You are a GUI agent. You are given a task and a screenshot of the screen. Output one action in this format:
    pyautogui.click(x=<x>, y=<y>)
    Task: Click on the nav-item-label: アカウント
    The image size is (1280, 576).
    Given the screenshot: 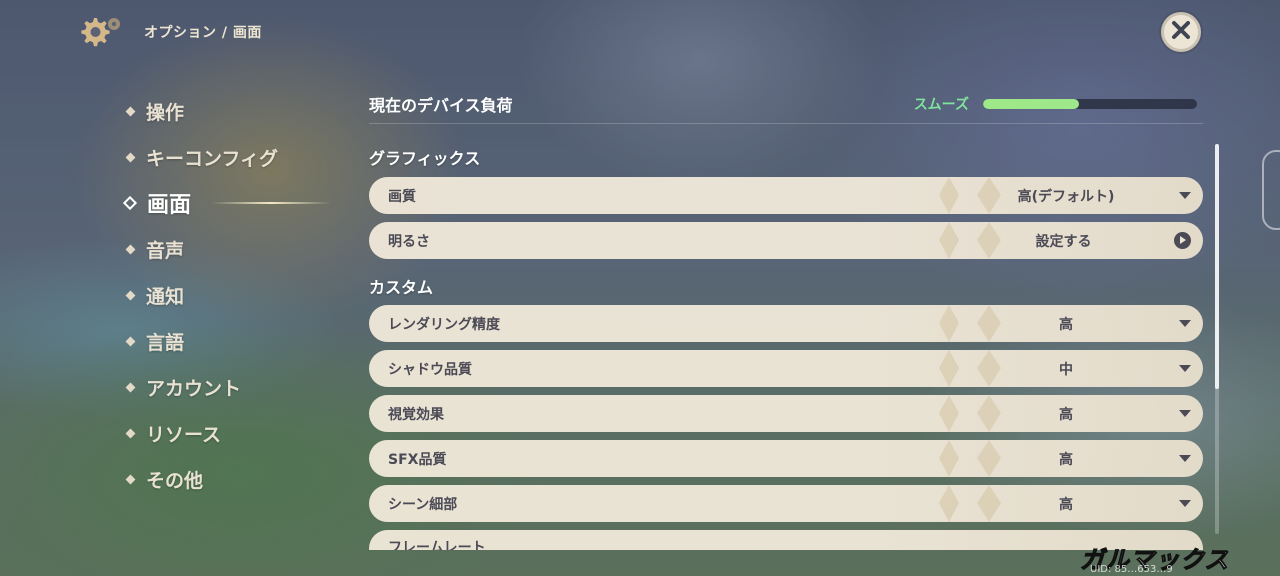 What is the action you would take?
    pyautogui.click(x=194, y=388)
    